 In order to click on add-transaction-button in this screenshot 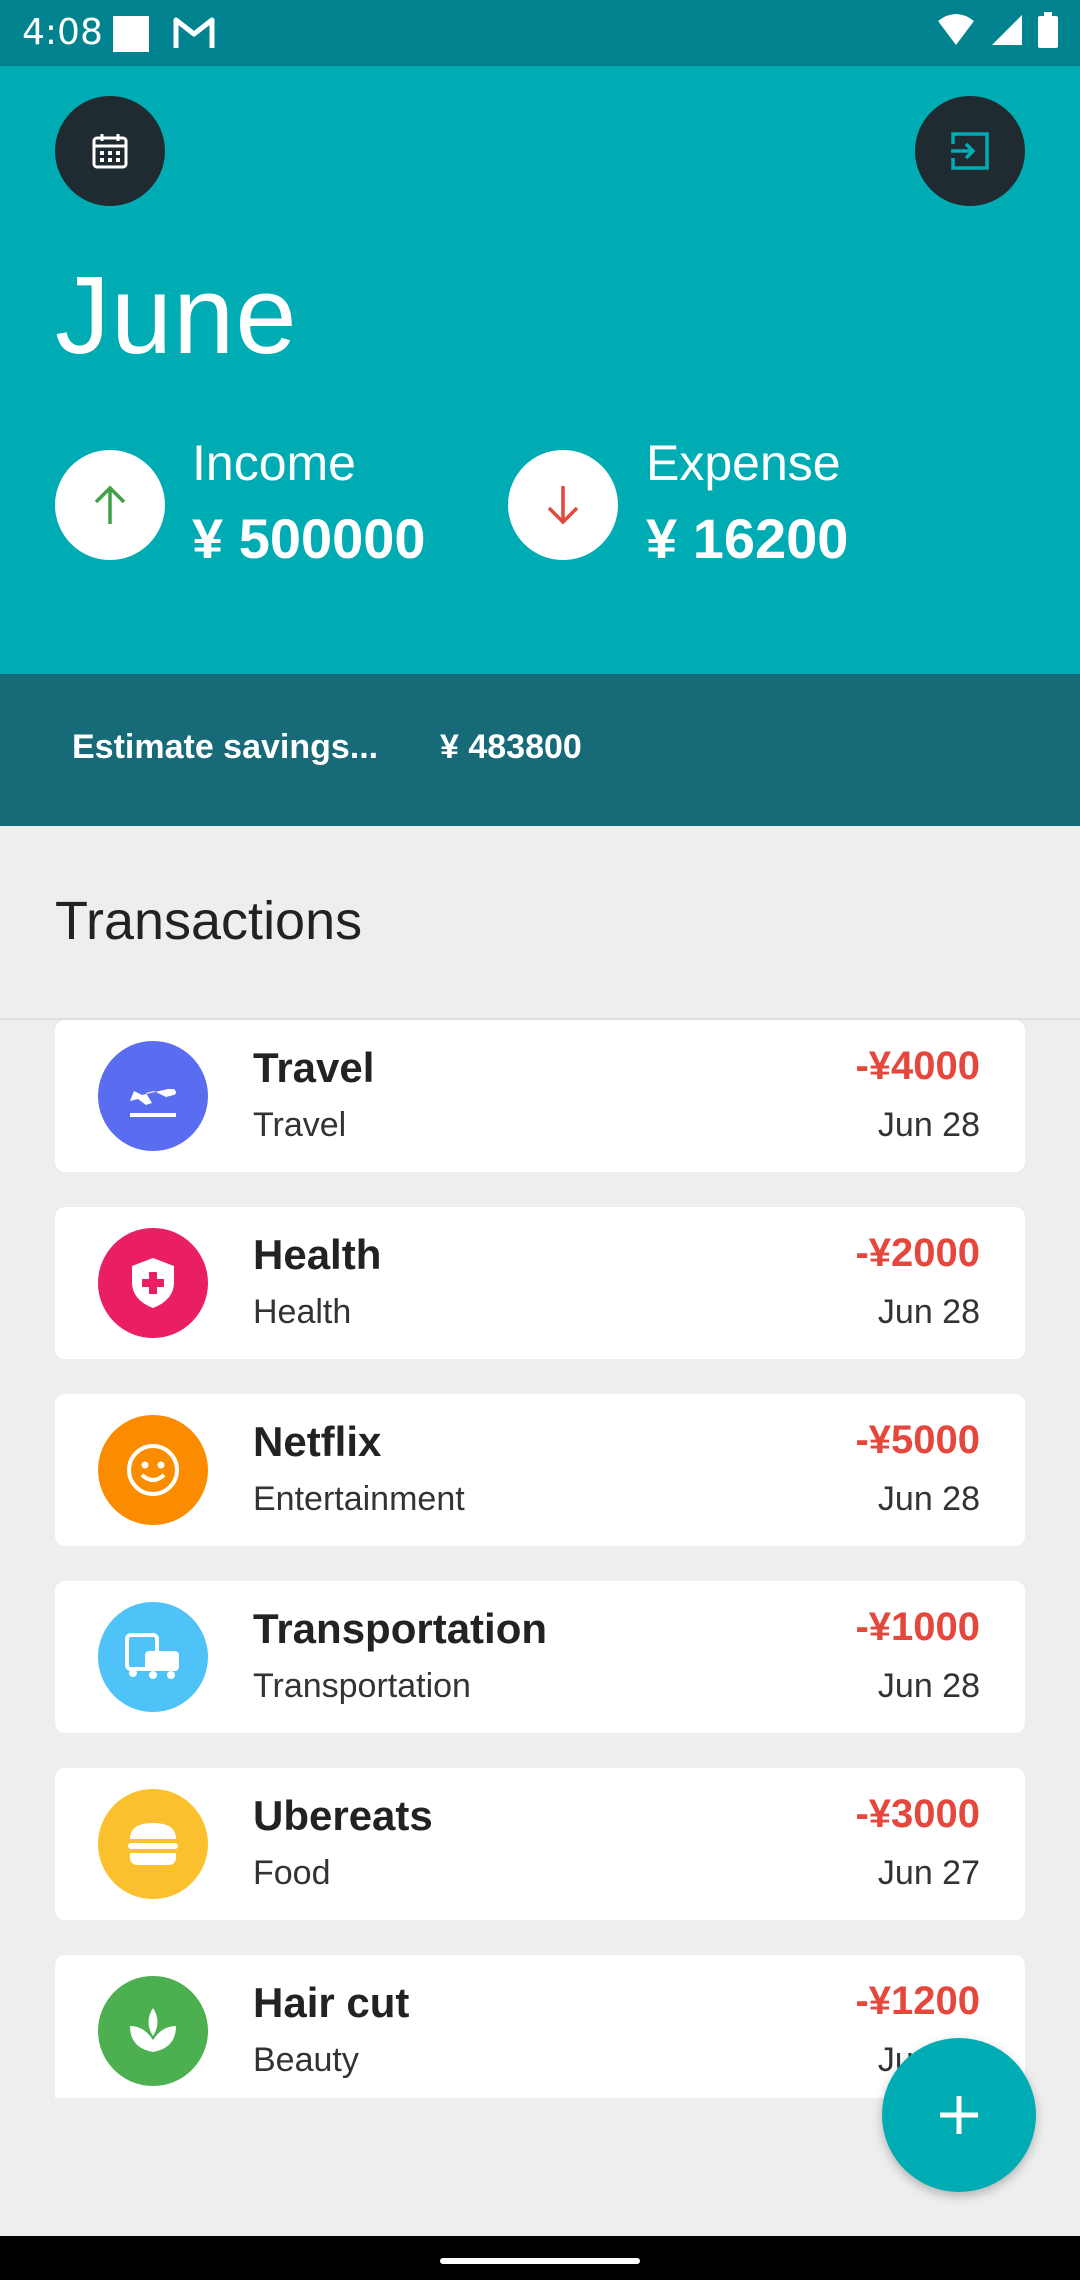, I will do `click(959, 2115)`.